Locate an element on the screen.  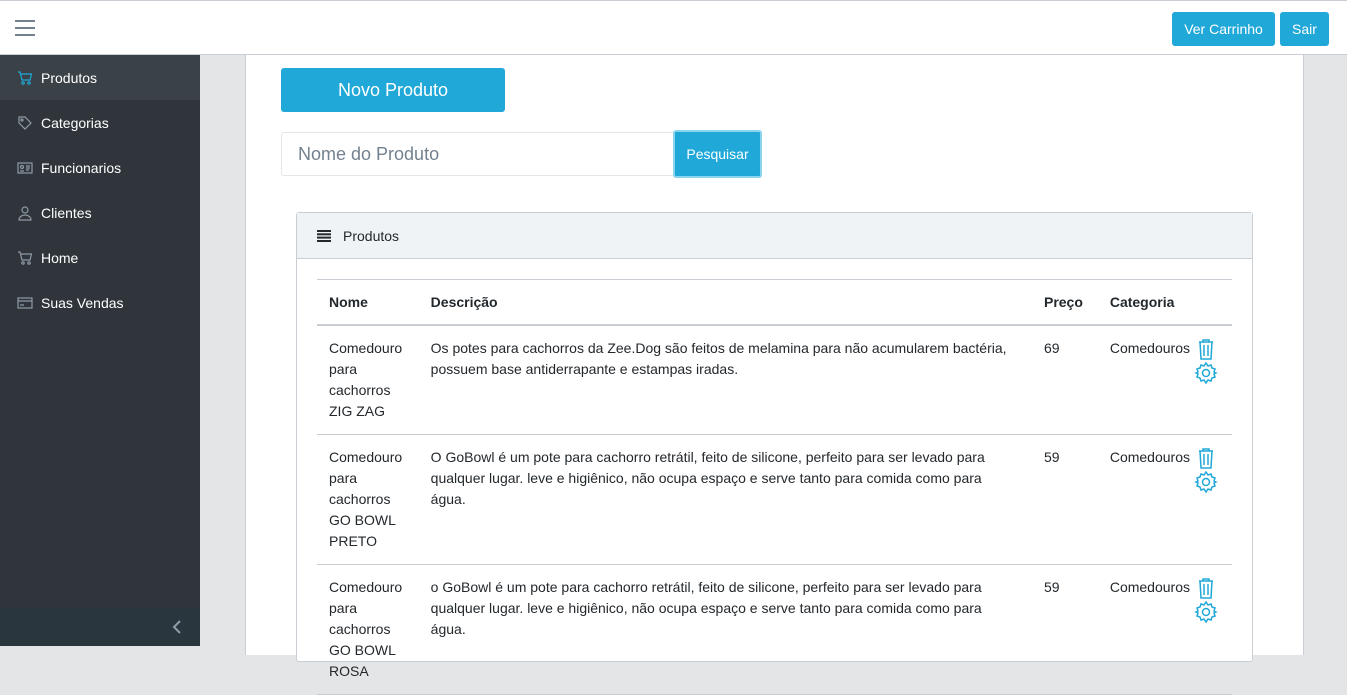
sidebar-item-suas-vendas: Suas Vendas is located at coordinates (100, 302).